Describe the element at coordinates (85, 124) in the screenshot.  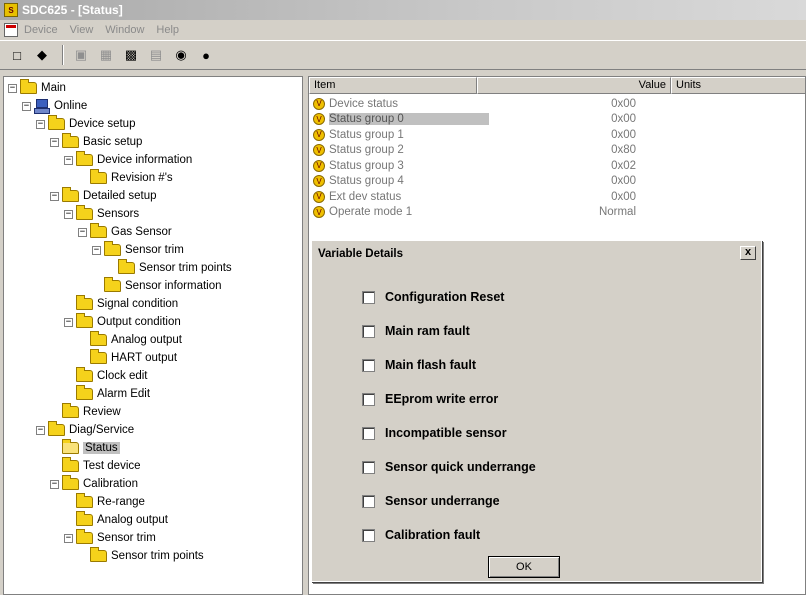
I see `tree-node: − Device setup` at that location.